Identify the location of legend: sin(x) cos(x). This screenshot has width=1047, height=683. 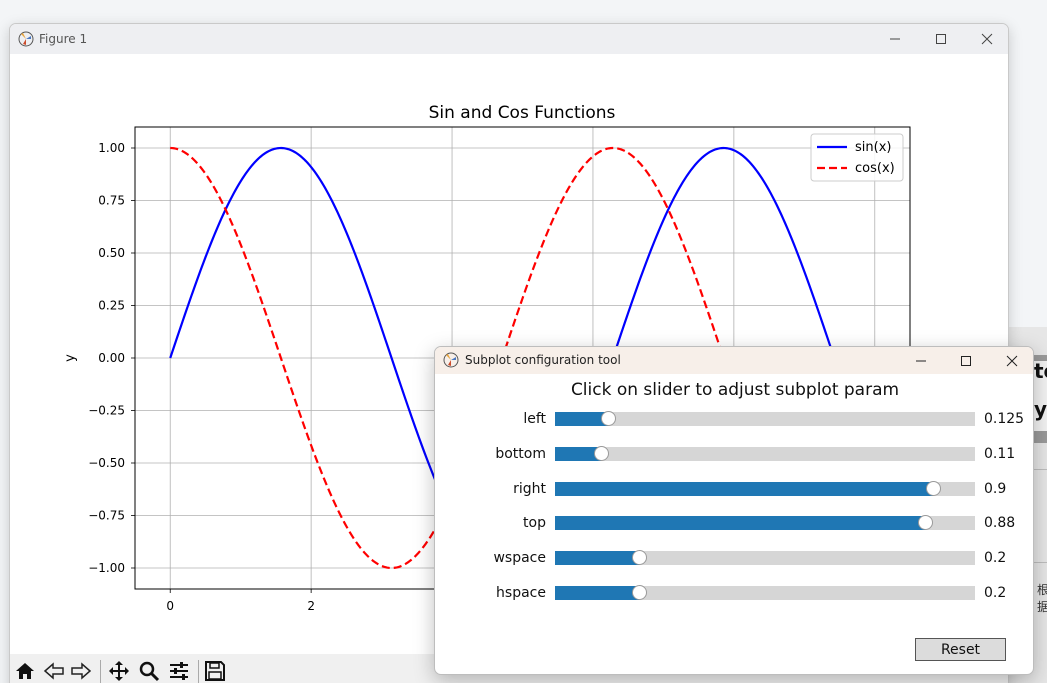
(857, 157).